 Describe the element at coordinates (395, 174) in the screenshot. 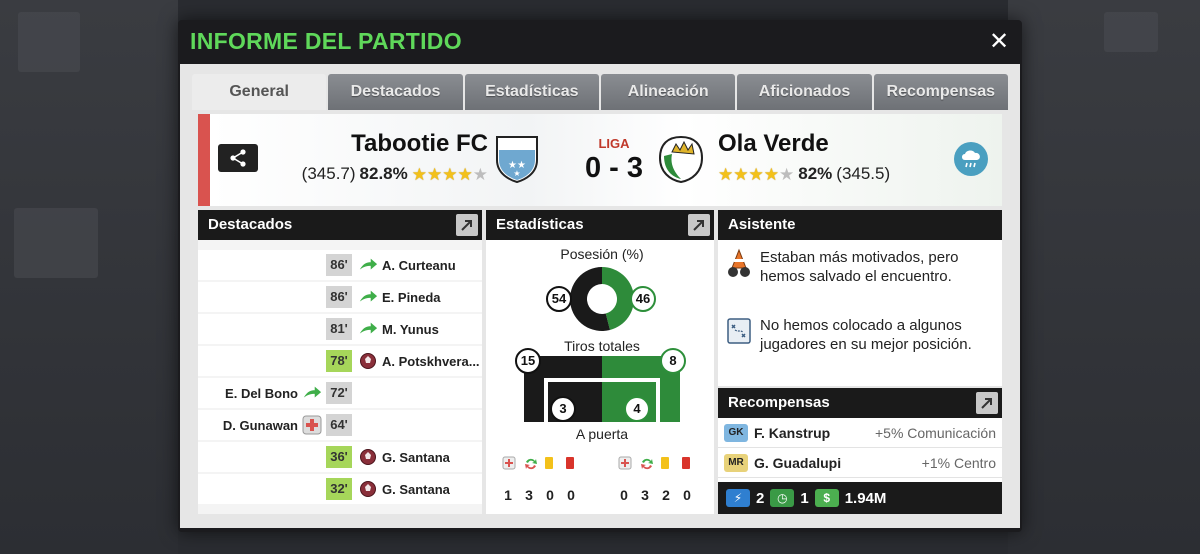

I see `home-team-rating: (345.7) 82.8% ★ ★ ★ ★ ★` at that location.